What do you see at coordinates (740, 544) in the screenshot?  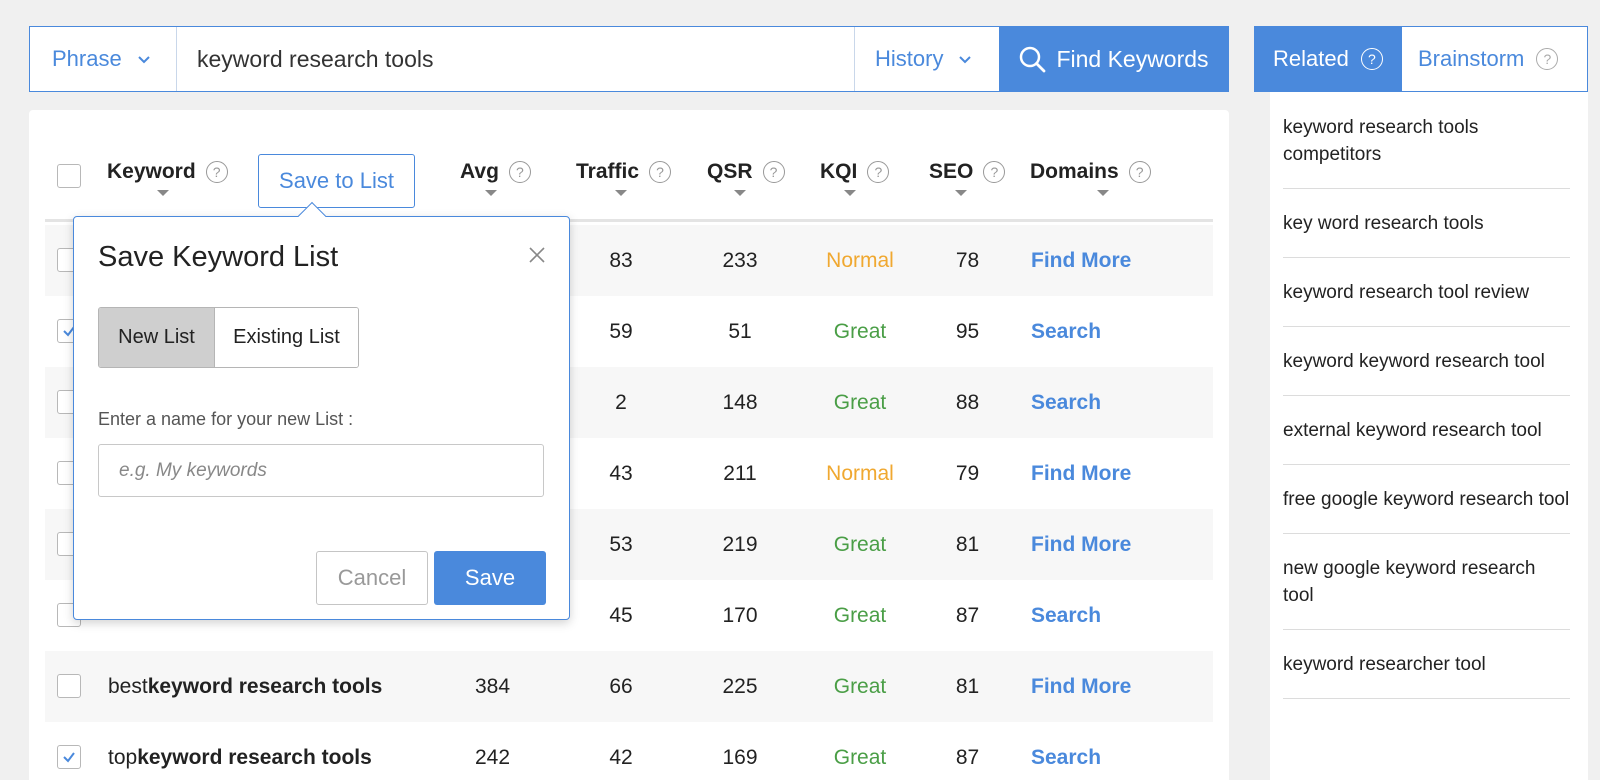 I see `qsr-cell: 219` at bounding box center [740, 544].